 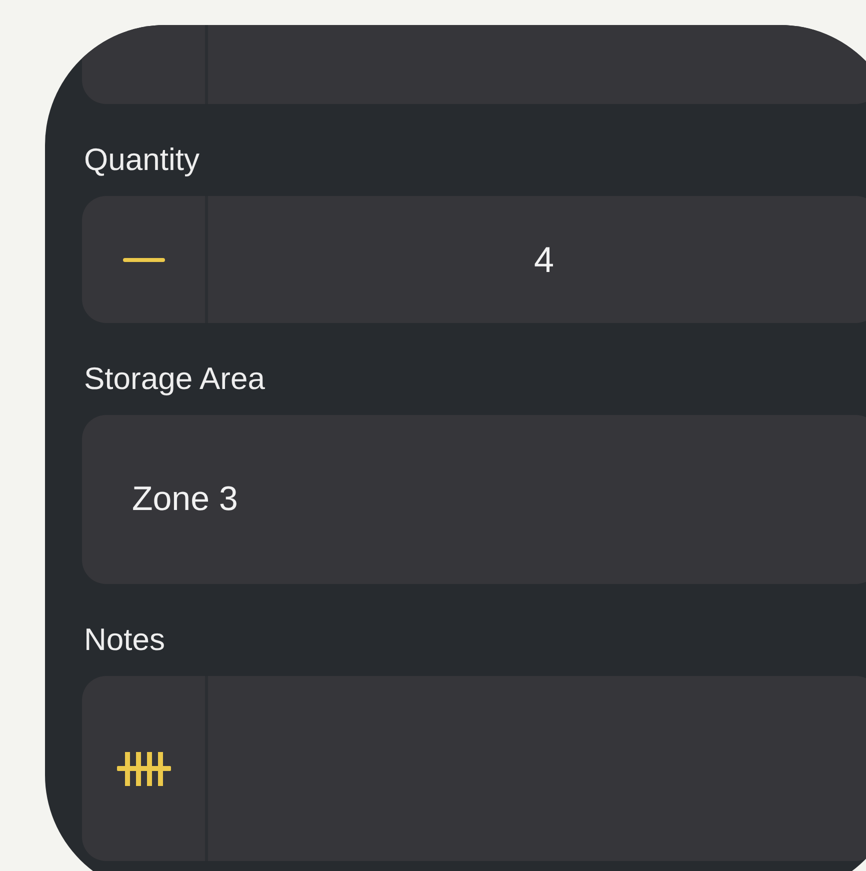 I want to click on field-label: Quantity, so click(x=142, y=160).